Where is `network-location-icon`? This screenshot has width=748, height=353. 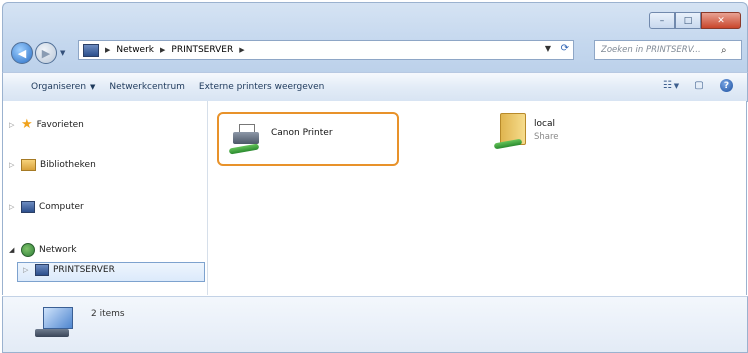
network-location-icon is located at coordinates (91, 50).